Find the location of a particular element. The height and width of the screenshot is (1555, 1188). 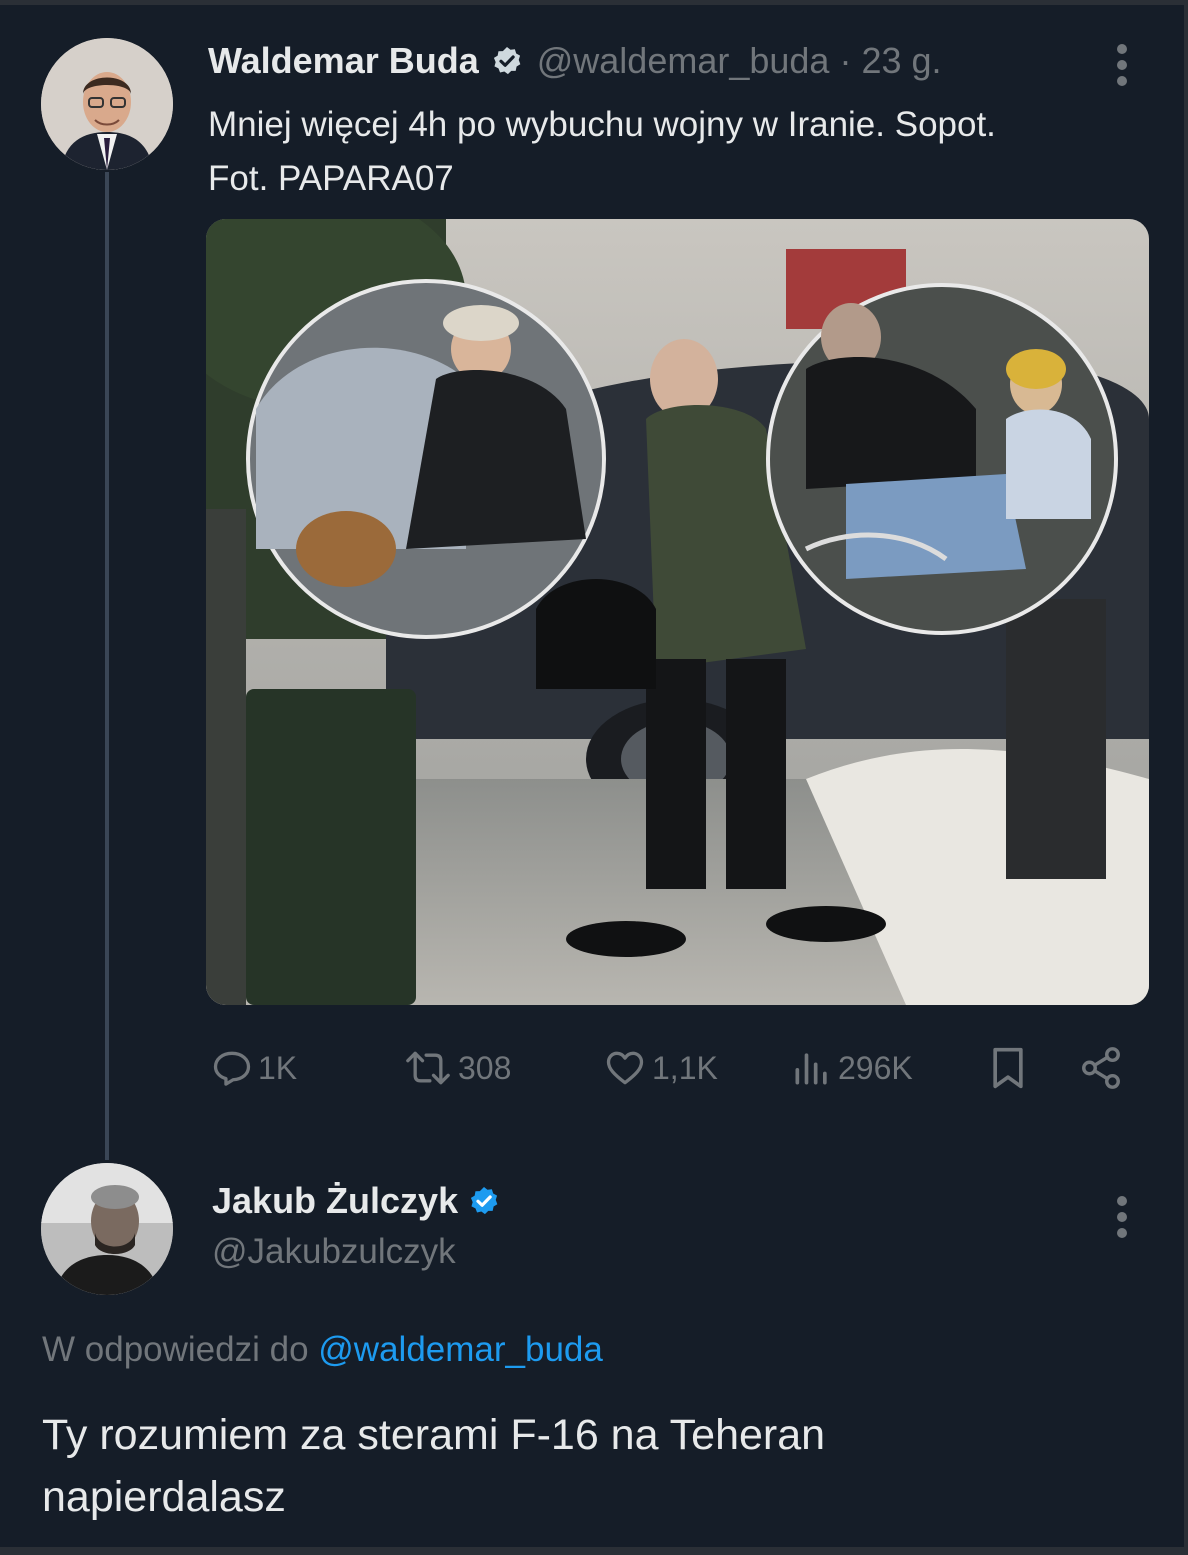

frame-border-bottom is located at coordinates (594, 1551).